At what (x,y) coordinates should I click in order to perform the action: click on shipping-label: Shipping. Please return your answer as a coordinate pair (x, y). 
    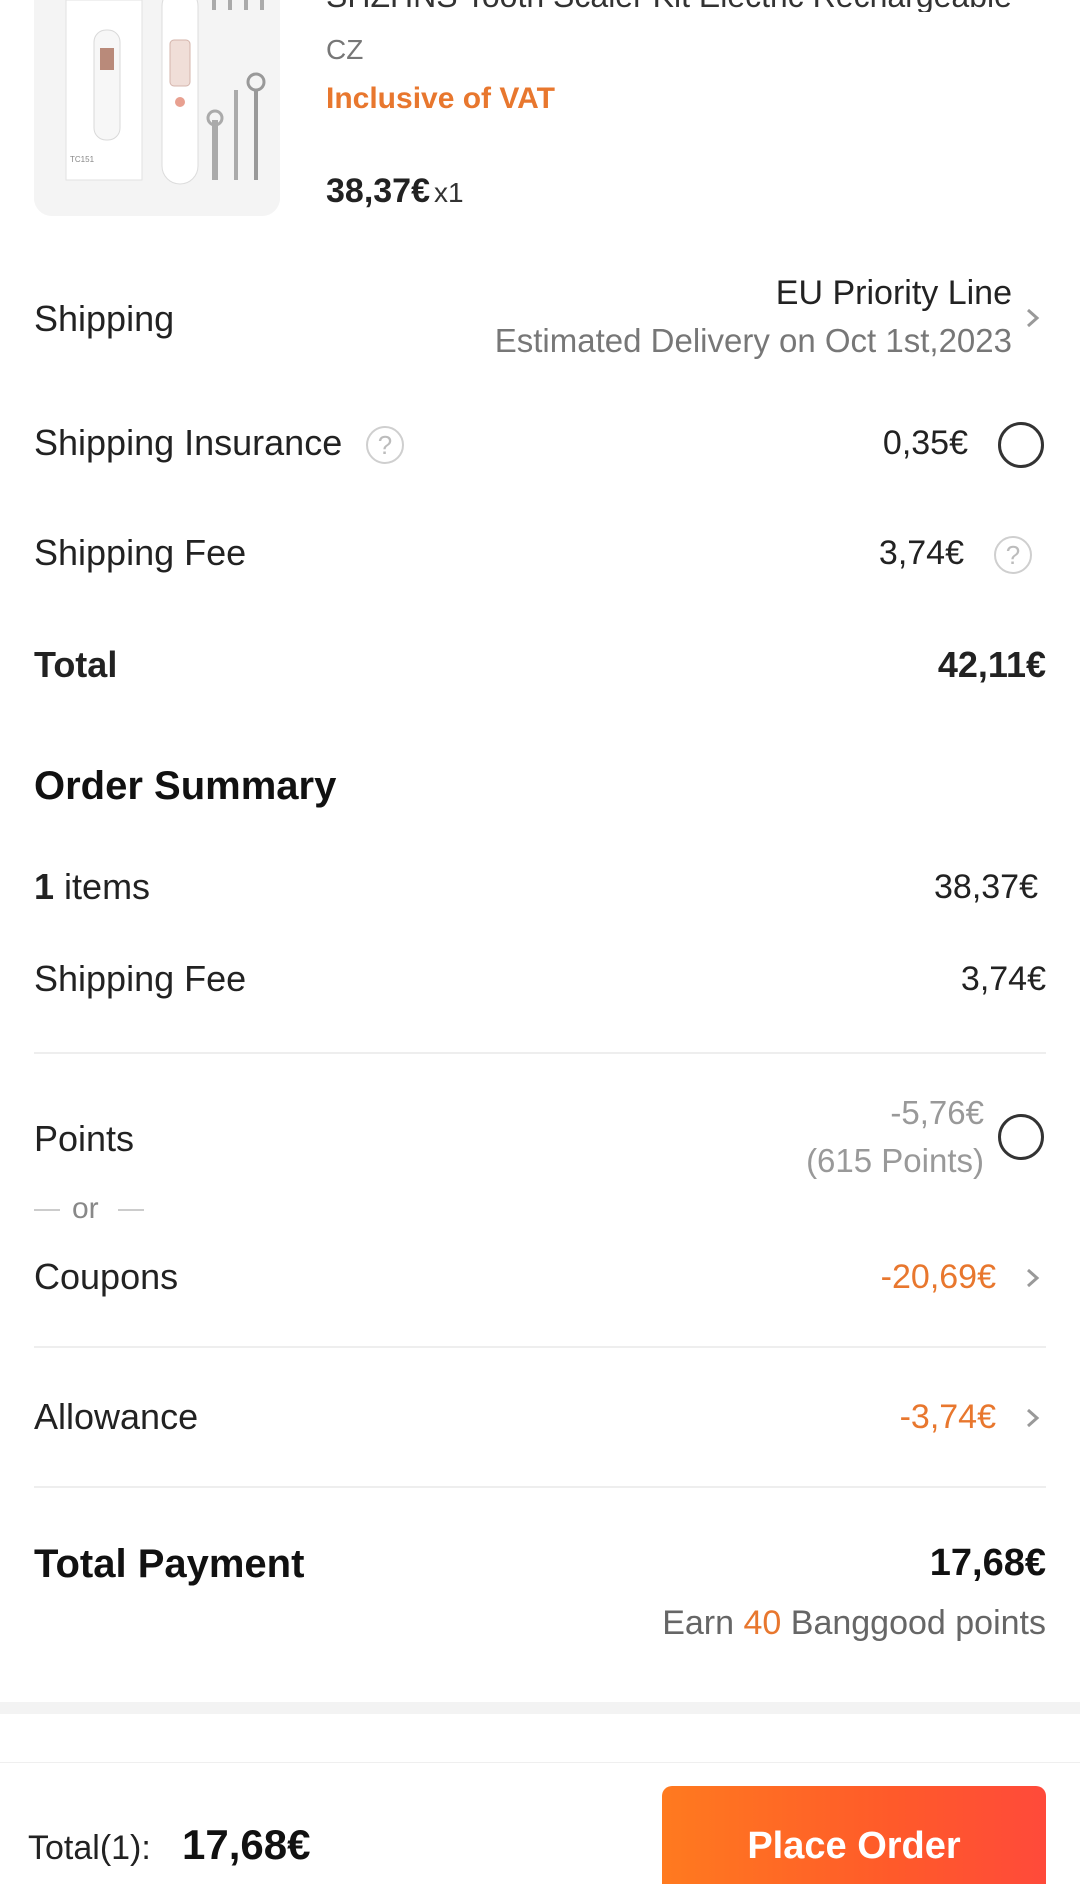
    Looking at the image, I should click on (104, 318).